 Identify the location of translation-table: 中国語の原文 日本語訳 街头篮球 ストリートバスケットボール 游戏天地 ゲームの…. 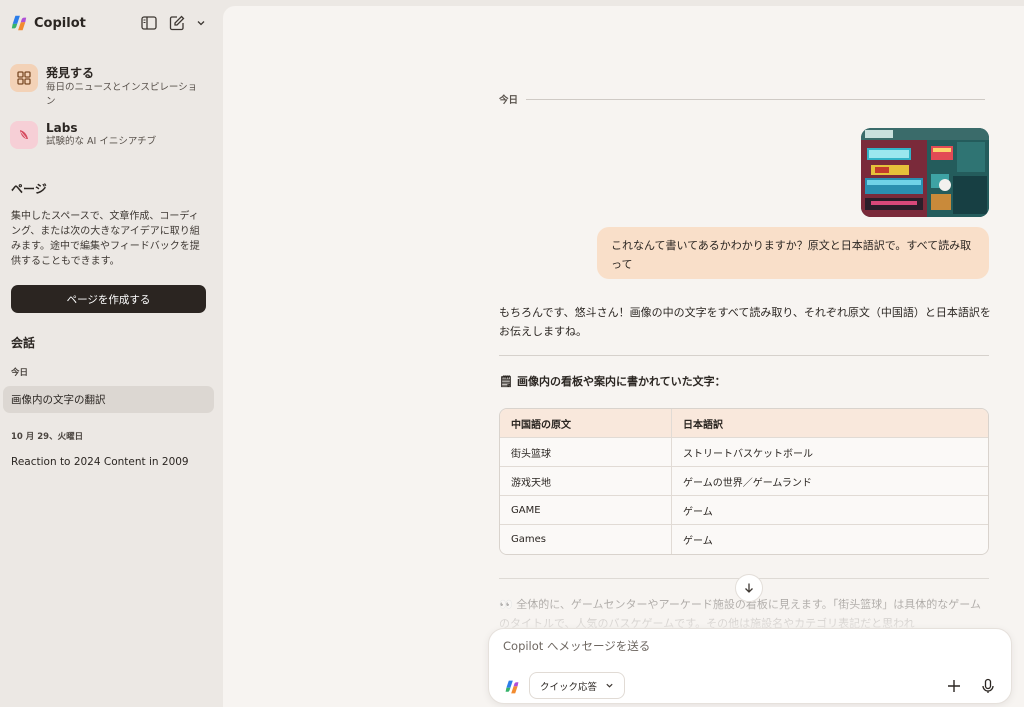
(744, 481).